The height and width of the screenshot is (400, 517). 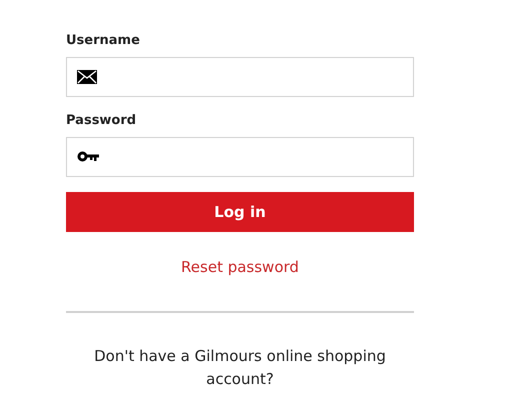 I want to click on reset-password-link: Reset password, so click(x=240, y=267).